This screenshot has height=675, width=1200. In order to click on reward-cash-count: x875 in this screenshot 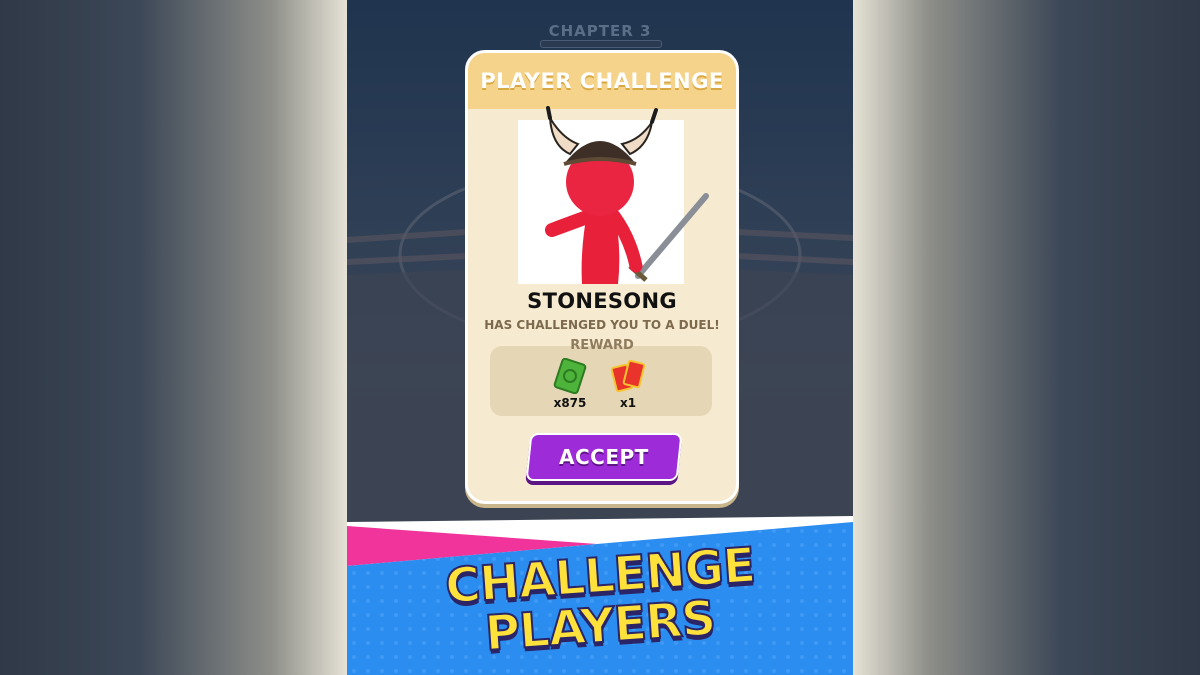, I will do `click(570, 403)`.